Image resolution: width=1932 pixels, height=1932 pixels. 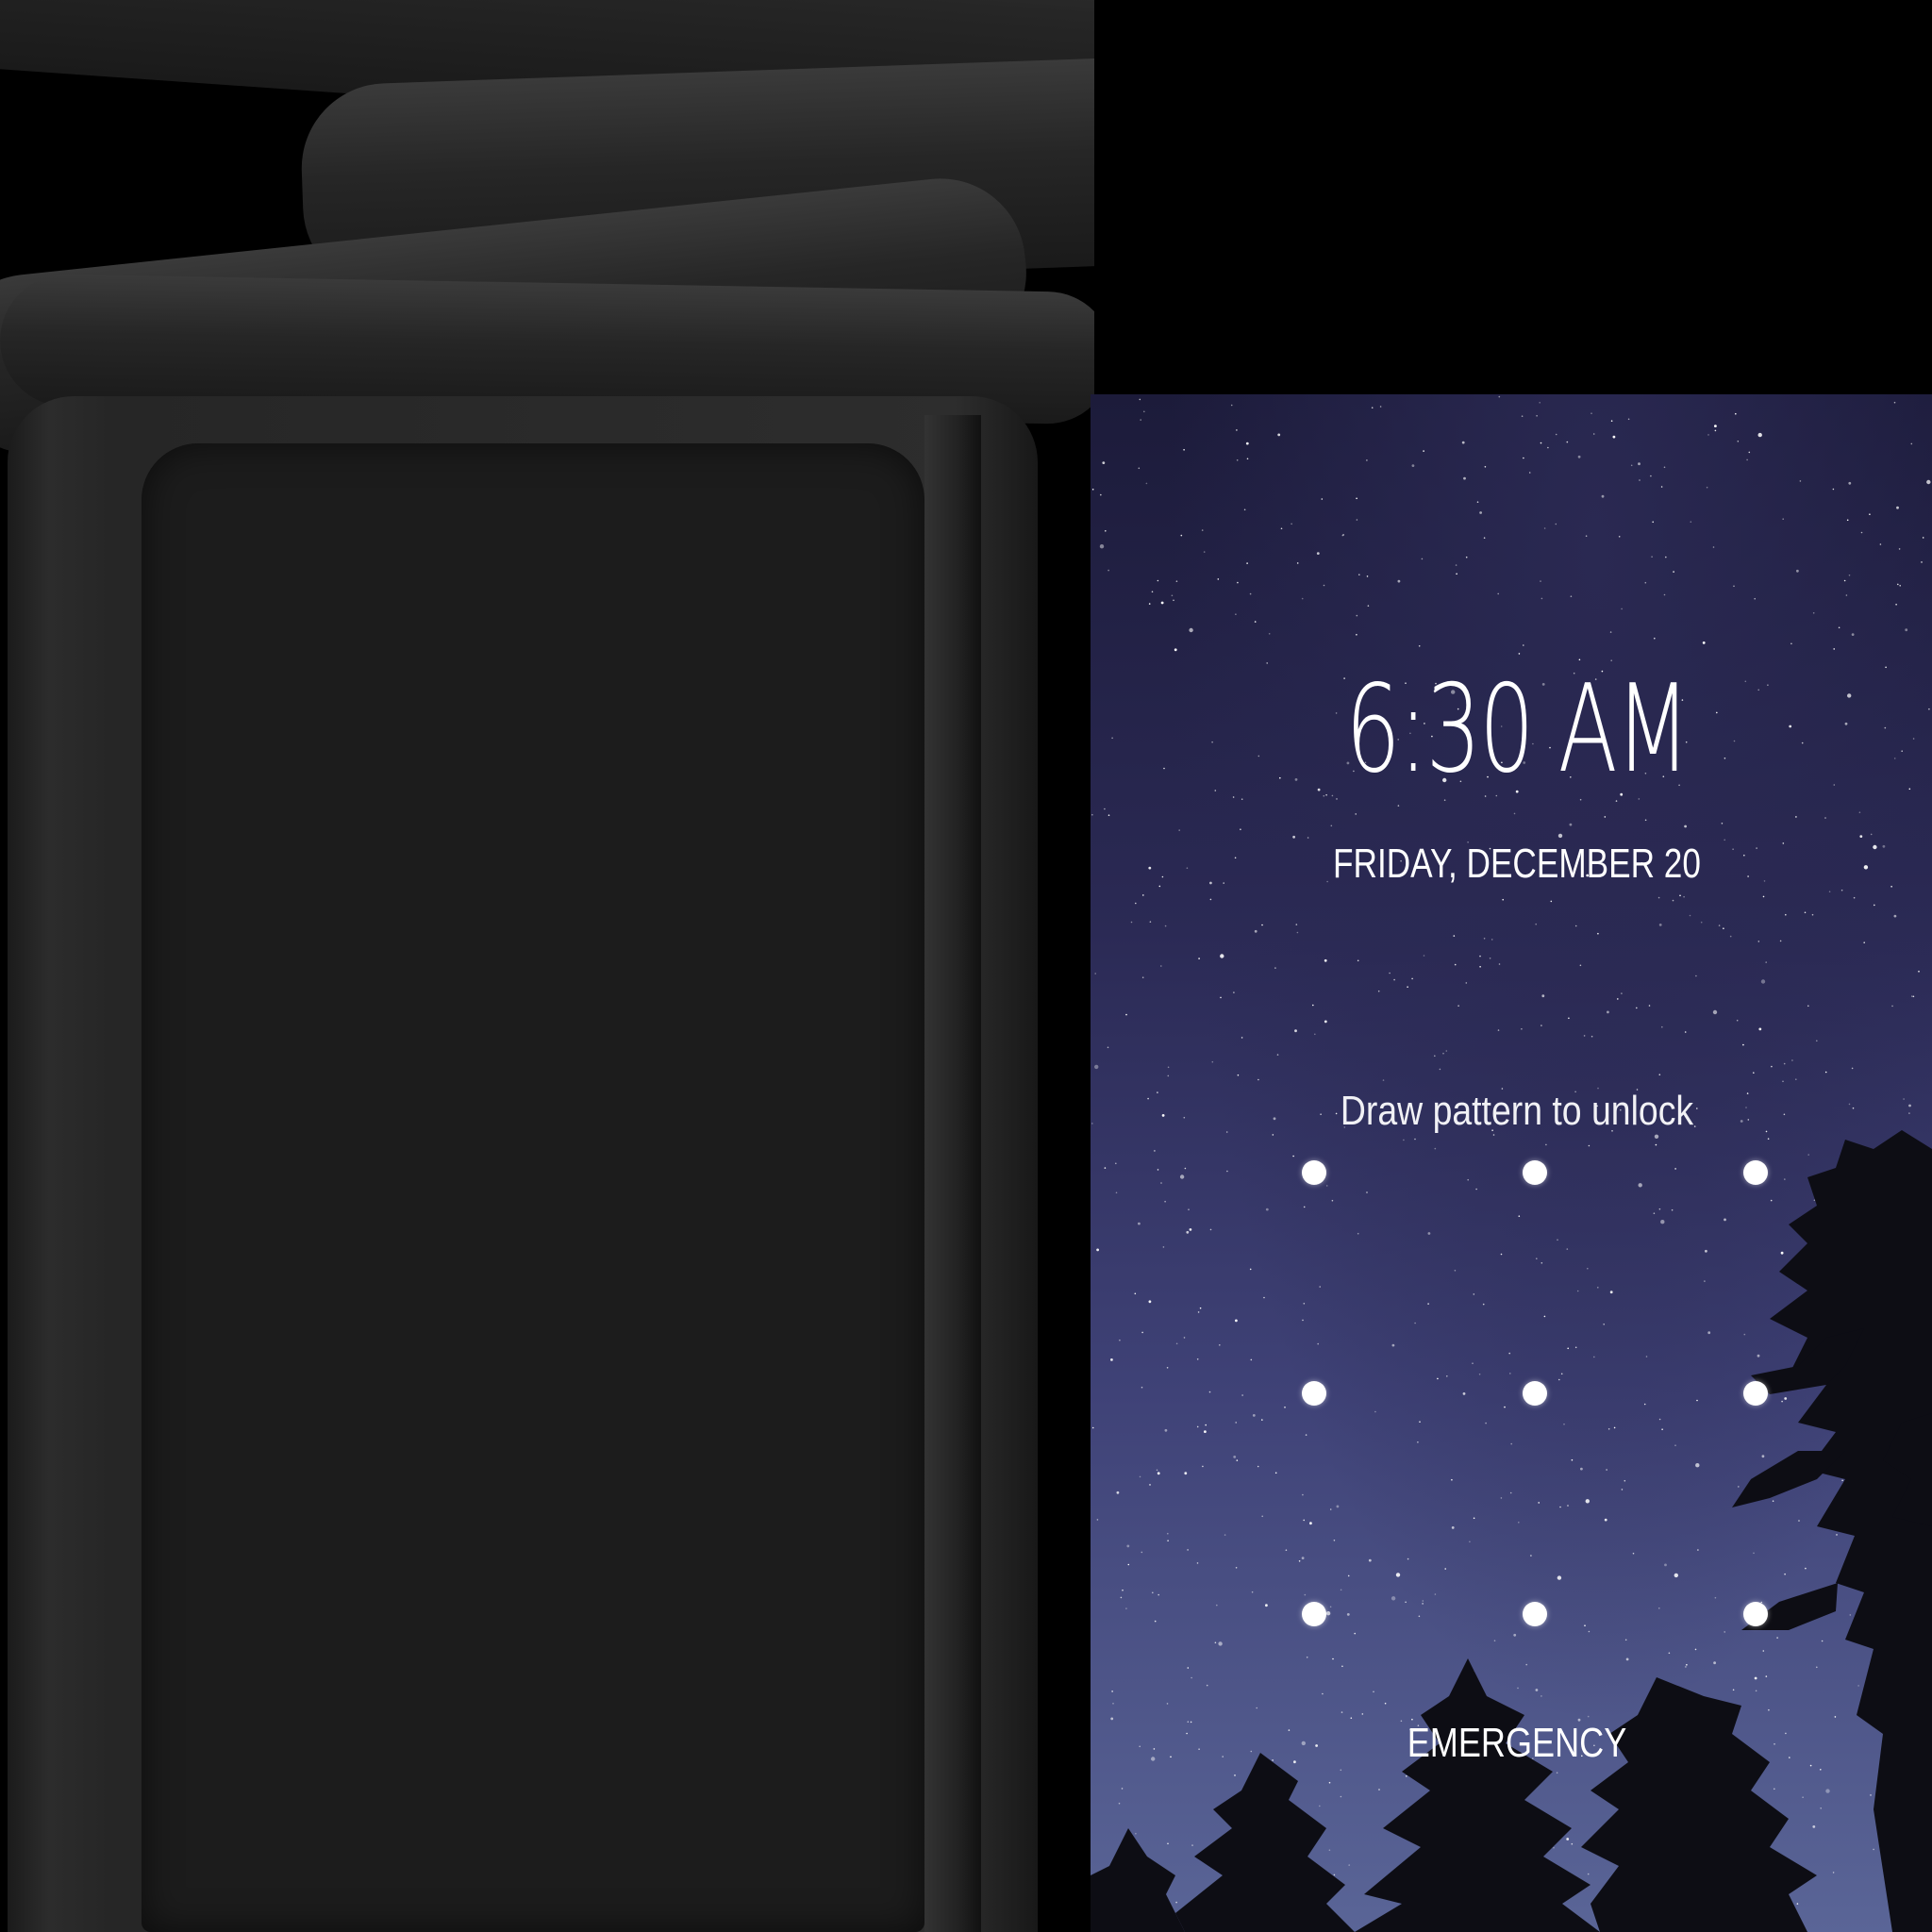 What do you see at coordinates (1517, 1111) in the screenshot?
I see `unlock-hint: Draw pattern to unlock` at bounding box center [1517, 1111].